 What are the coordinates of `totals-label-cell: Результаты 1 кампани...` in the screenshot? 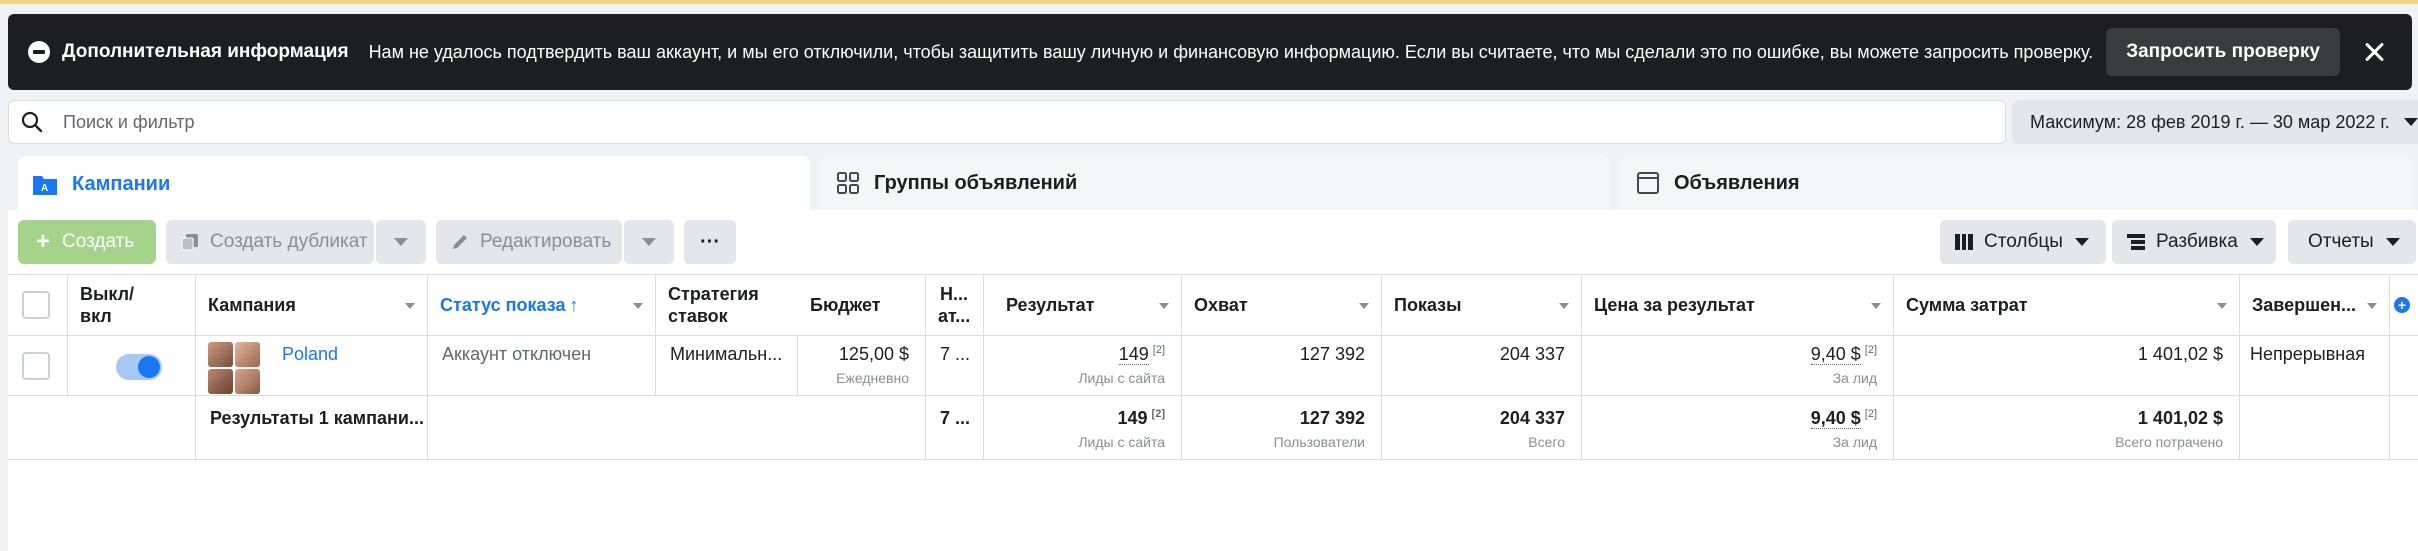 It's located at (312, 427).